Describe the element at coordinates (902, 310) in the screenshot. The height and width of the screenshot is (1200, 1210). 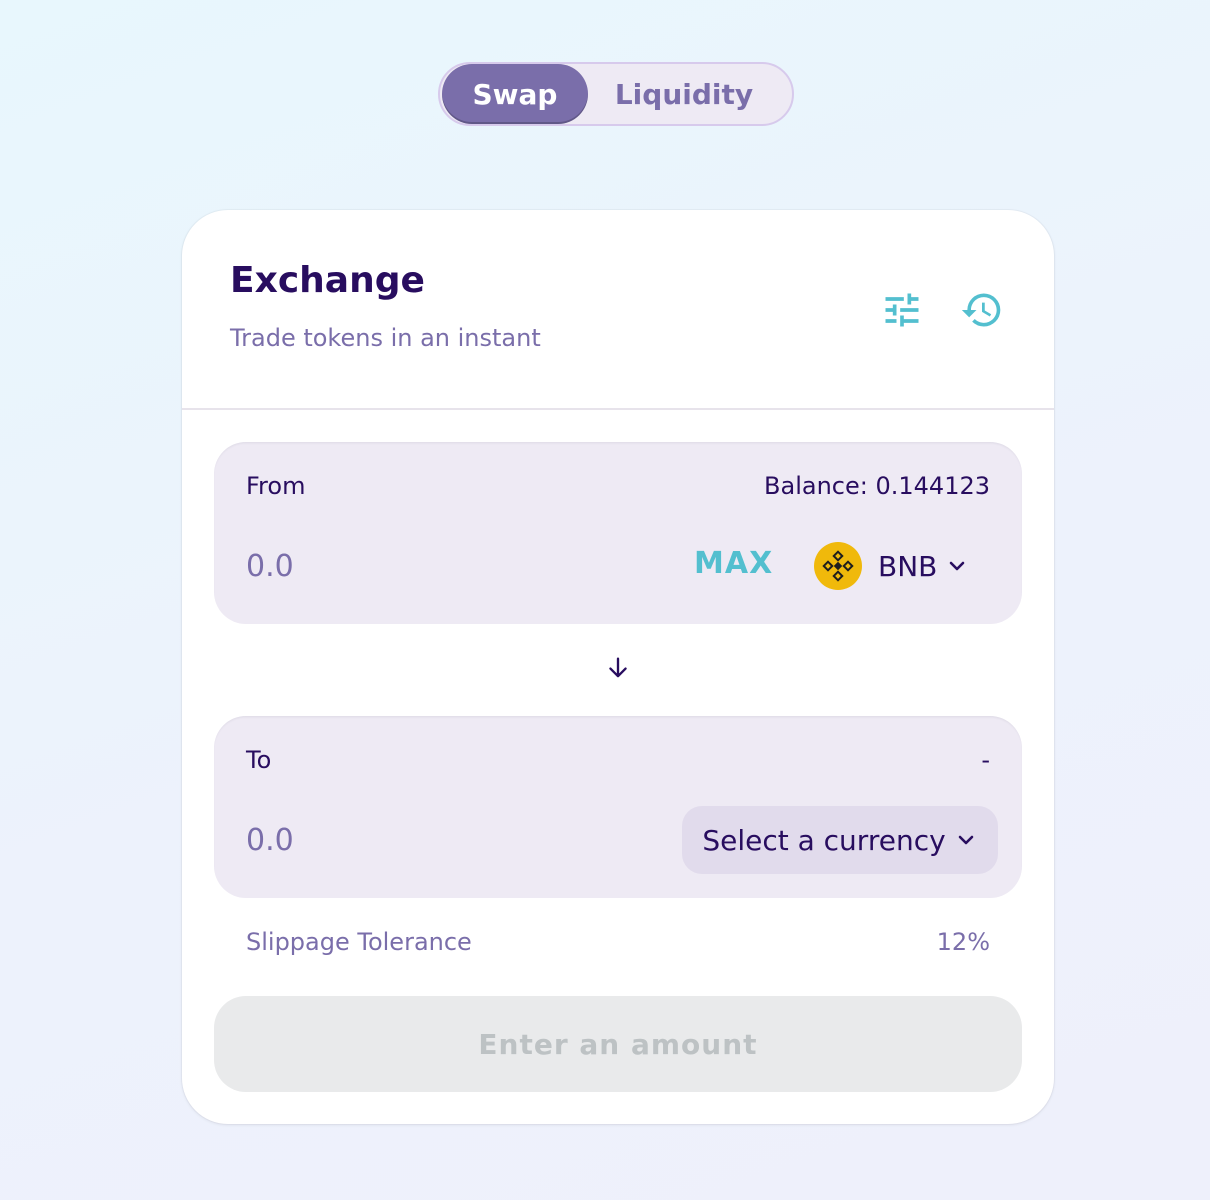
I see `settings-sliders-icon` at that location.